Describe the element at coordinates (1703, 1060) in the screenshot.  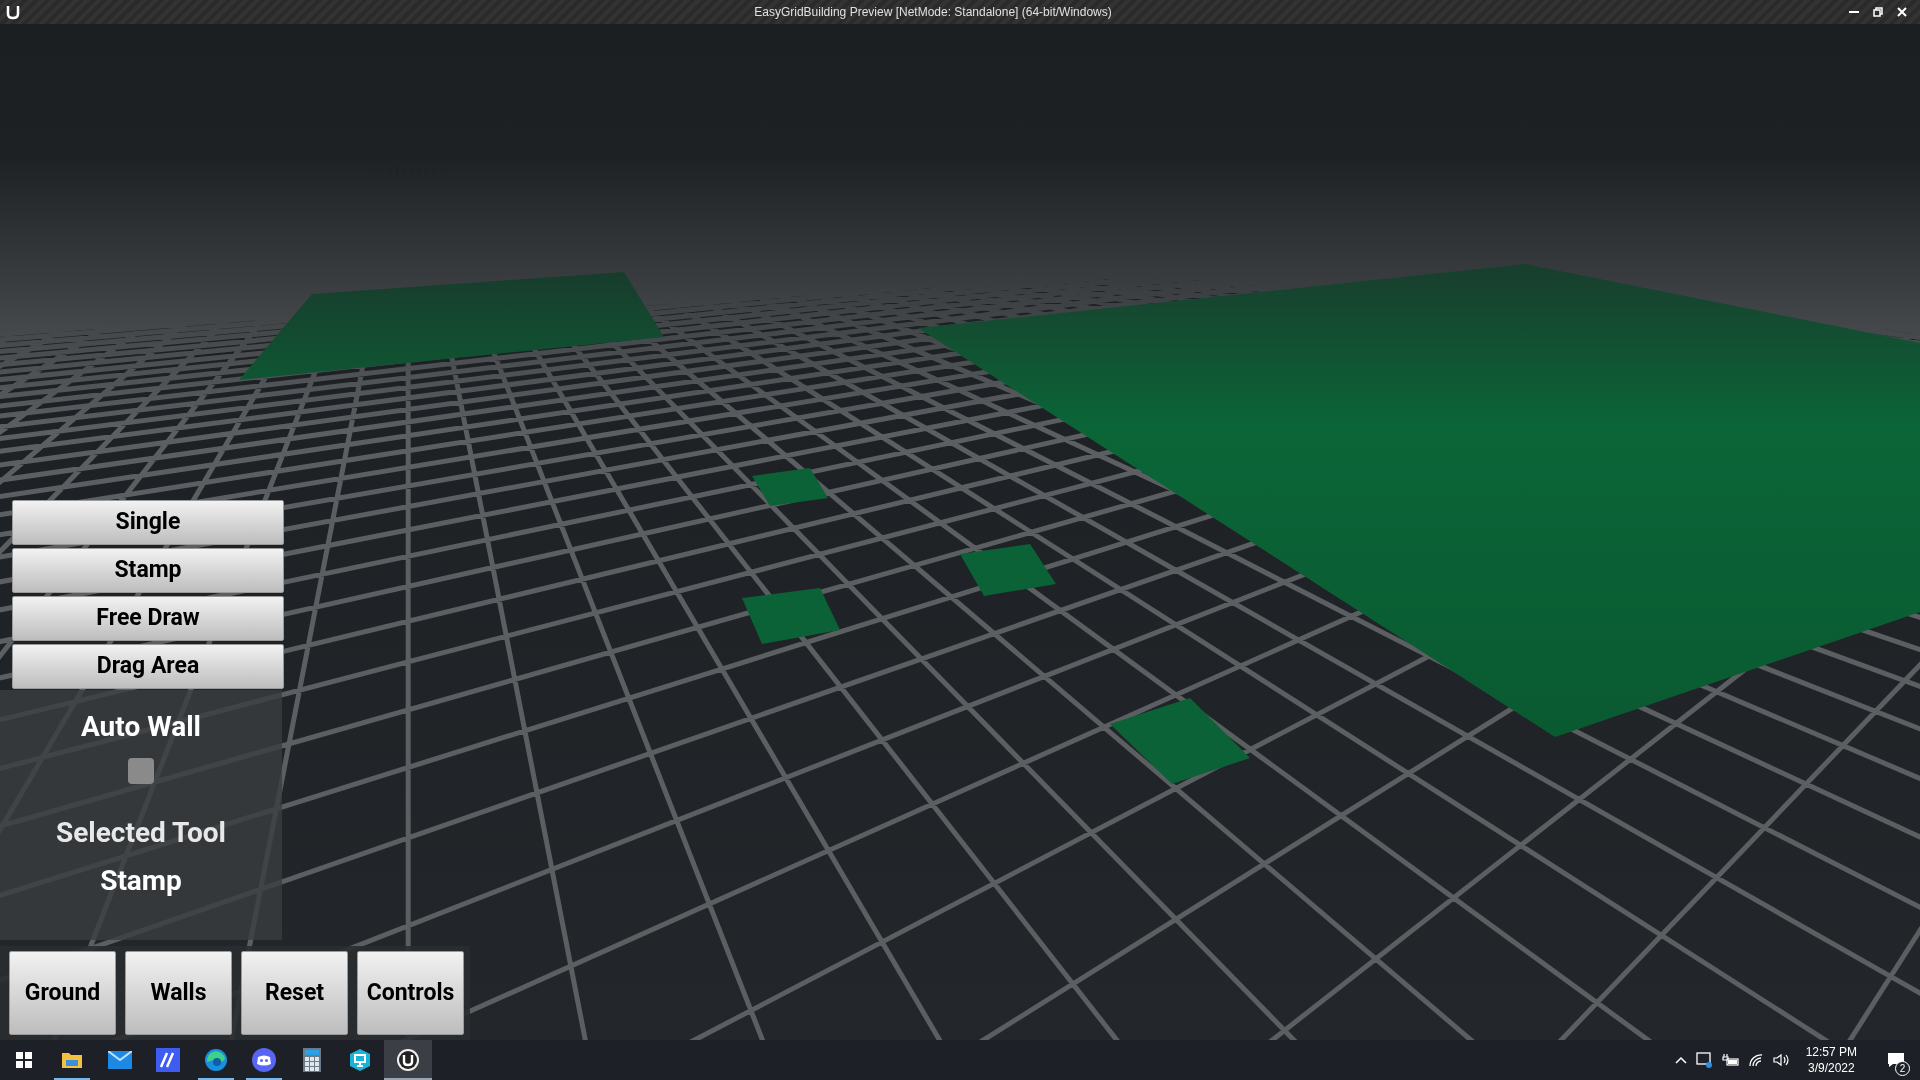
I see `monitor-icon` at that location.